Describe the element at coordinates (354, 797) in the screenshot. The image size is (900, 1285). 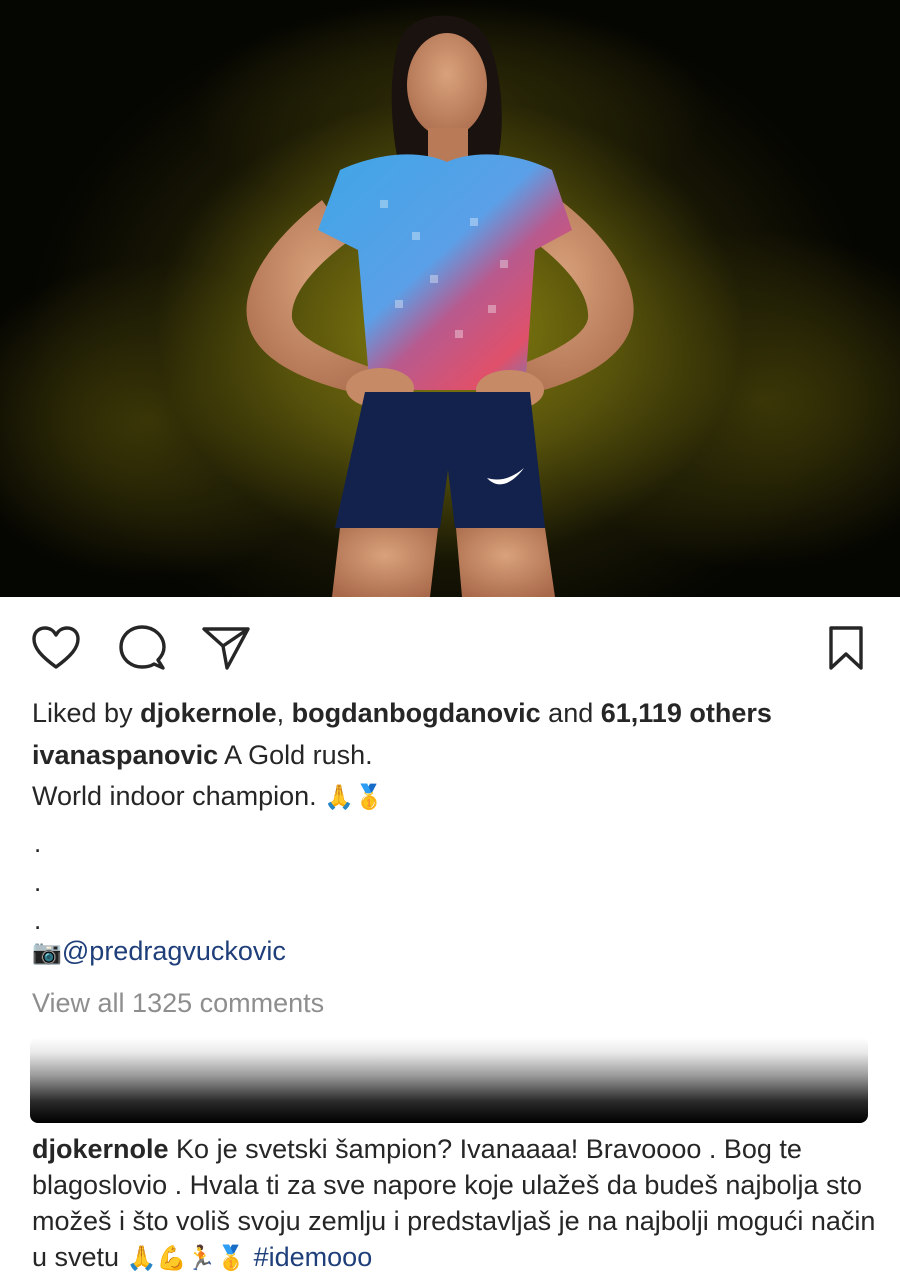
I see `pray-medal-emoji: 🙏🥇` at that location.